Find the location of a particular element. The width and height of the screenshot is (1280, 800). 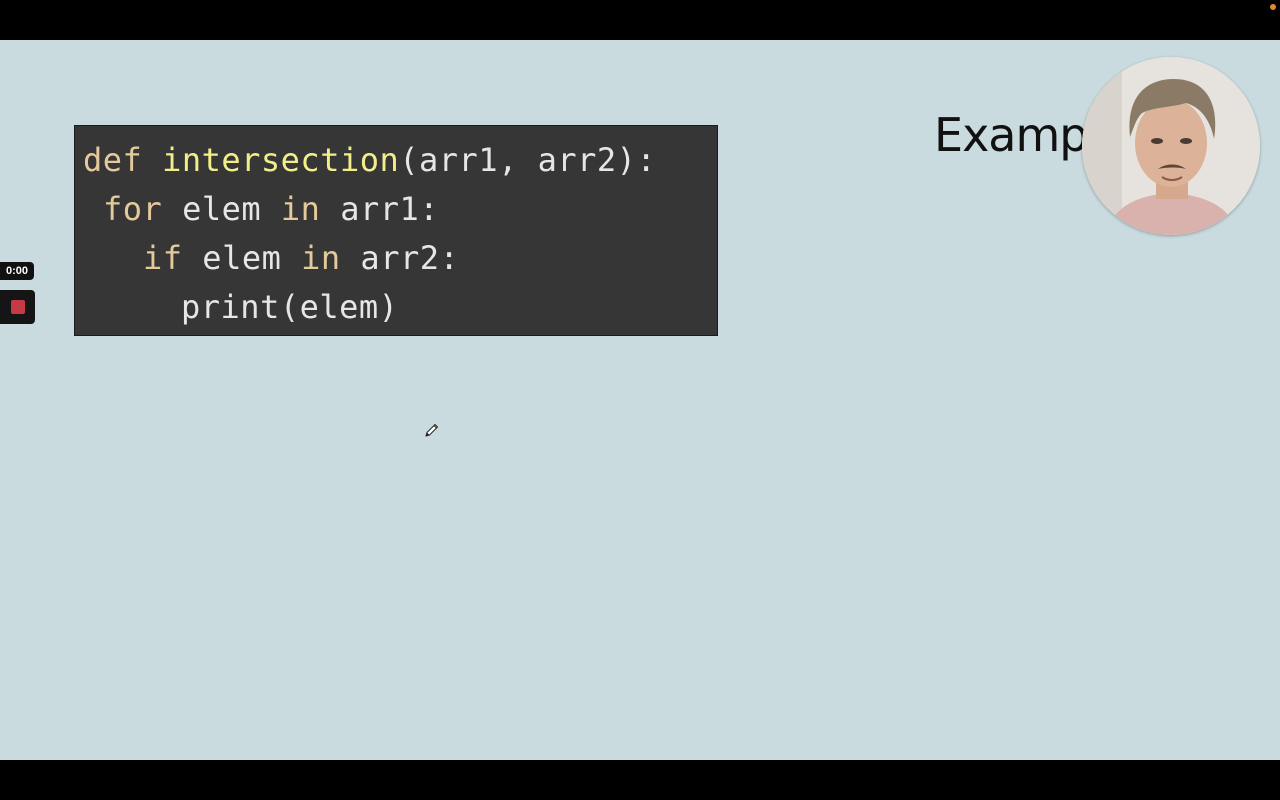

top-letterbox-bar is located at coordinates (640, 20).